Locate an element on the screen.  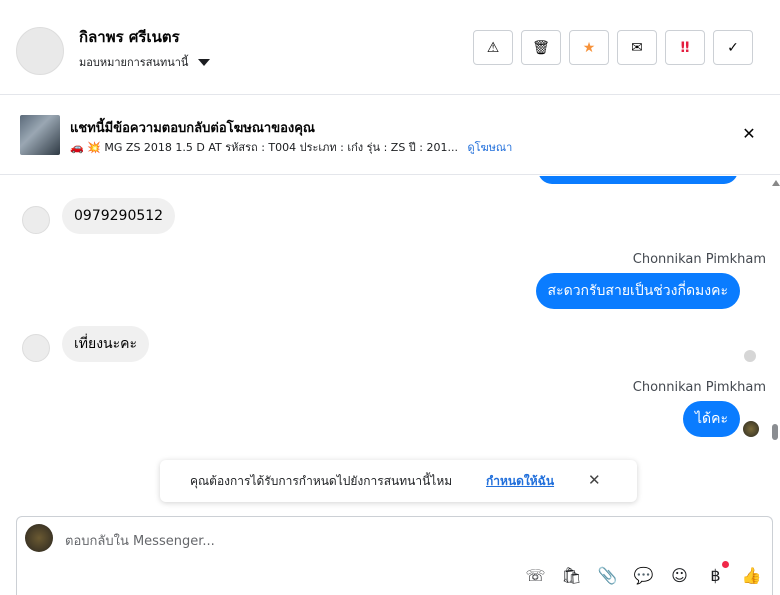
read-receipt-avatar is located at coordinates (751, 429).